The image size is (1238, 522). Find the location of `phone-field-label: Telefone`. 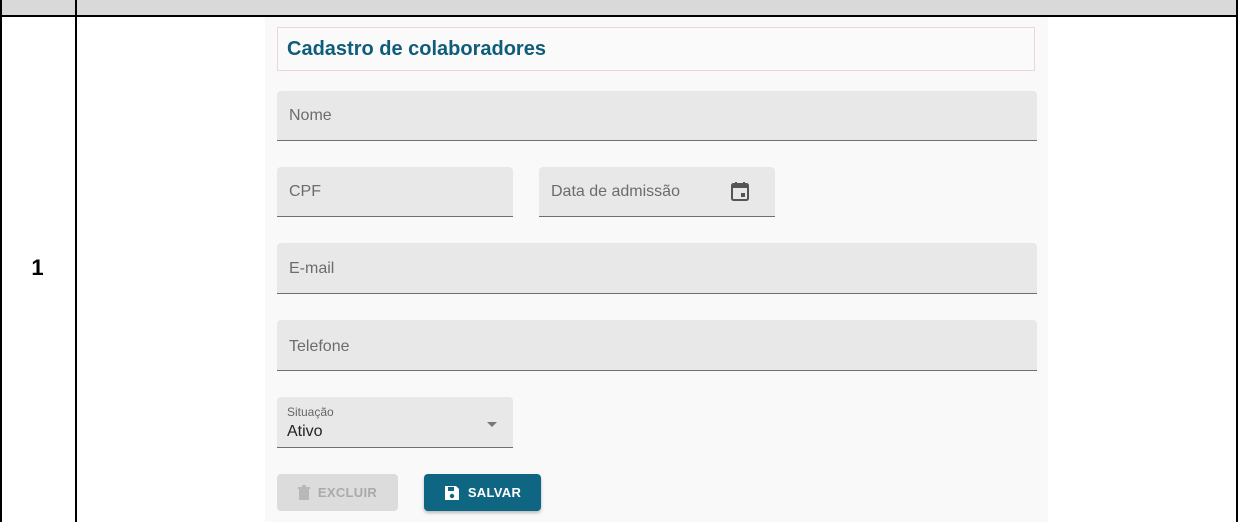

phone-field-label: Telefone is located at coordinates (319, 346).